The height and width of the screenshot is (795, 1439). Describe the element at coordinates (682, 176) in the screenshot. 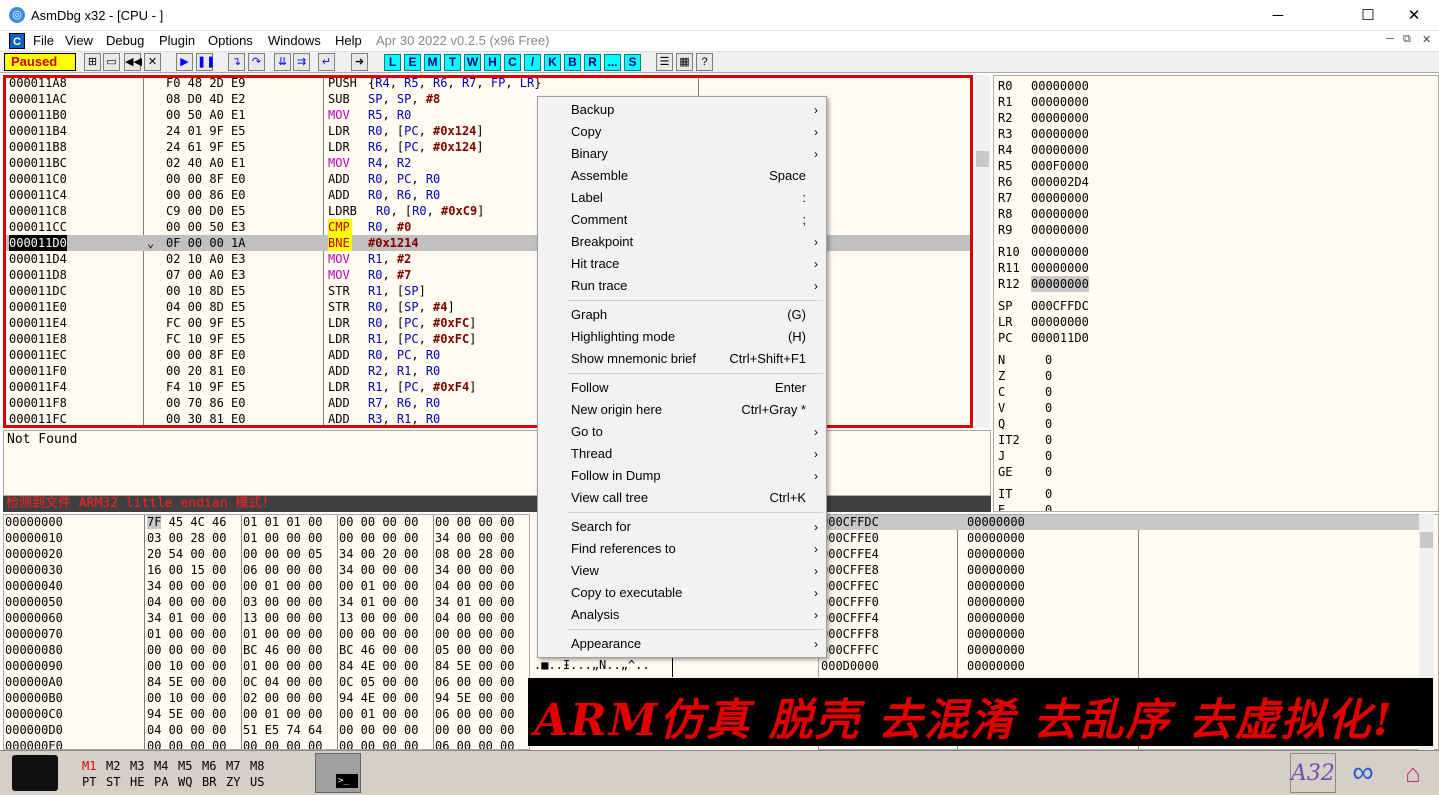

I see `context-item-assemble: Assemble Space` at that location.